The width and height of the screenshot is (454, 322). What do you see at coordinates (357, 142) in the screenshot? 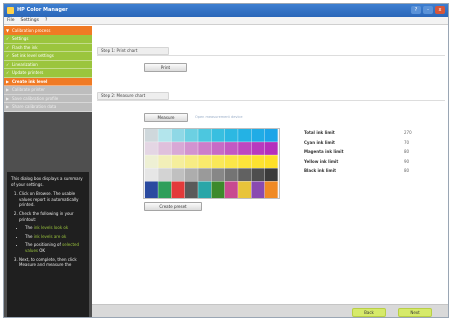
I see `ink-level-row: Cyan ink limit 70` at bounding box center [357, 142].